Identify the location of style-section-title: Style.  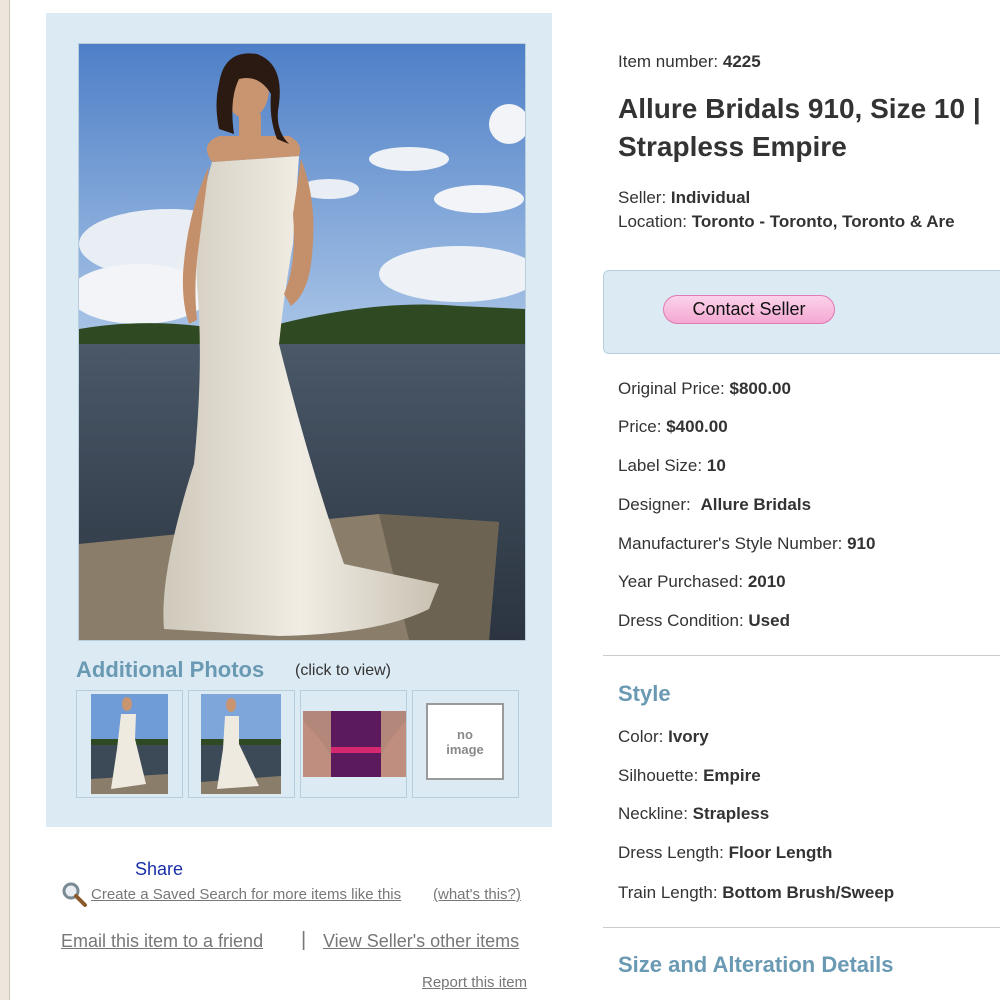
(644, 693).